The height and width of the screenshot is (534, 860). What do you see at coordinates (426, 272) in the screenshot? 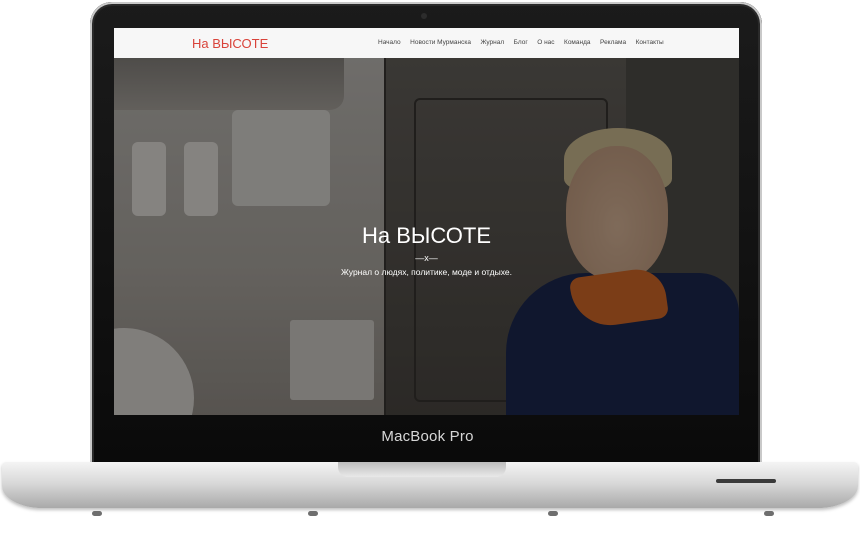
I see `hero-subtitle: Журнал о людях, политике, моде и отдыхе.` at bounding box center [426, 272].